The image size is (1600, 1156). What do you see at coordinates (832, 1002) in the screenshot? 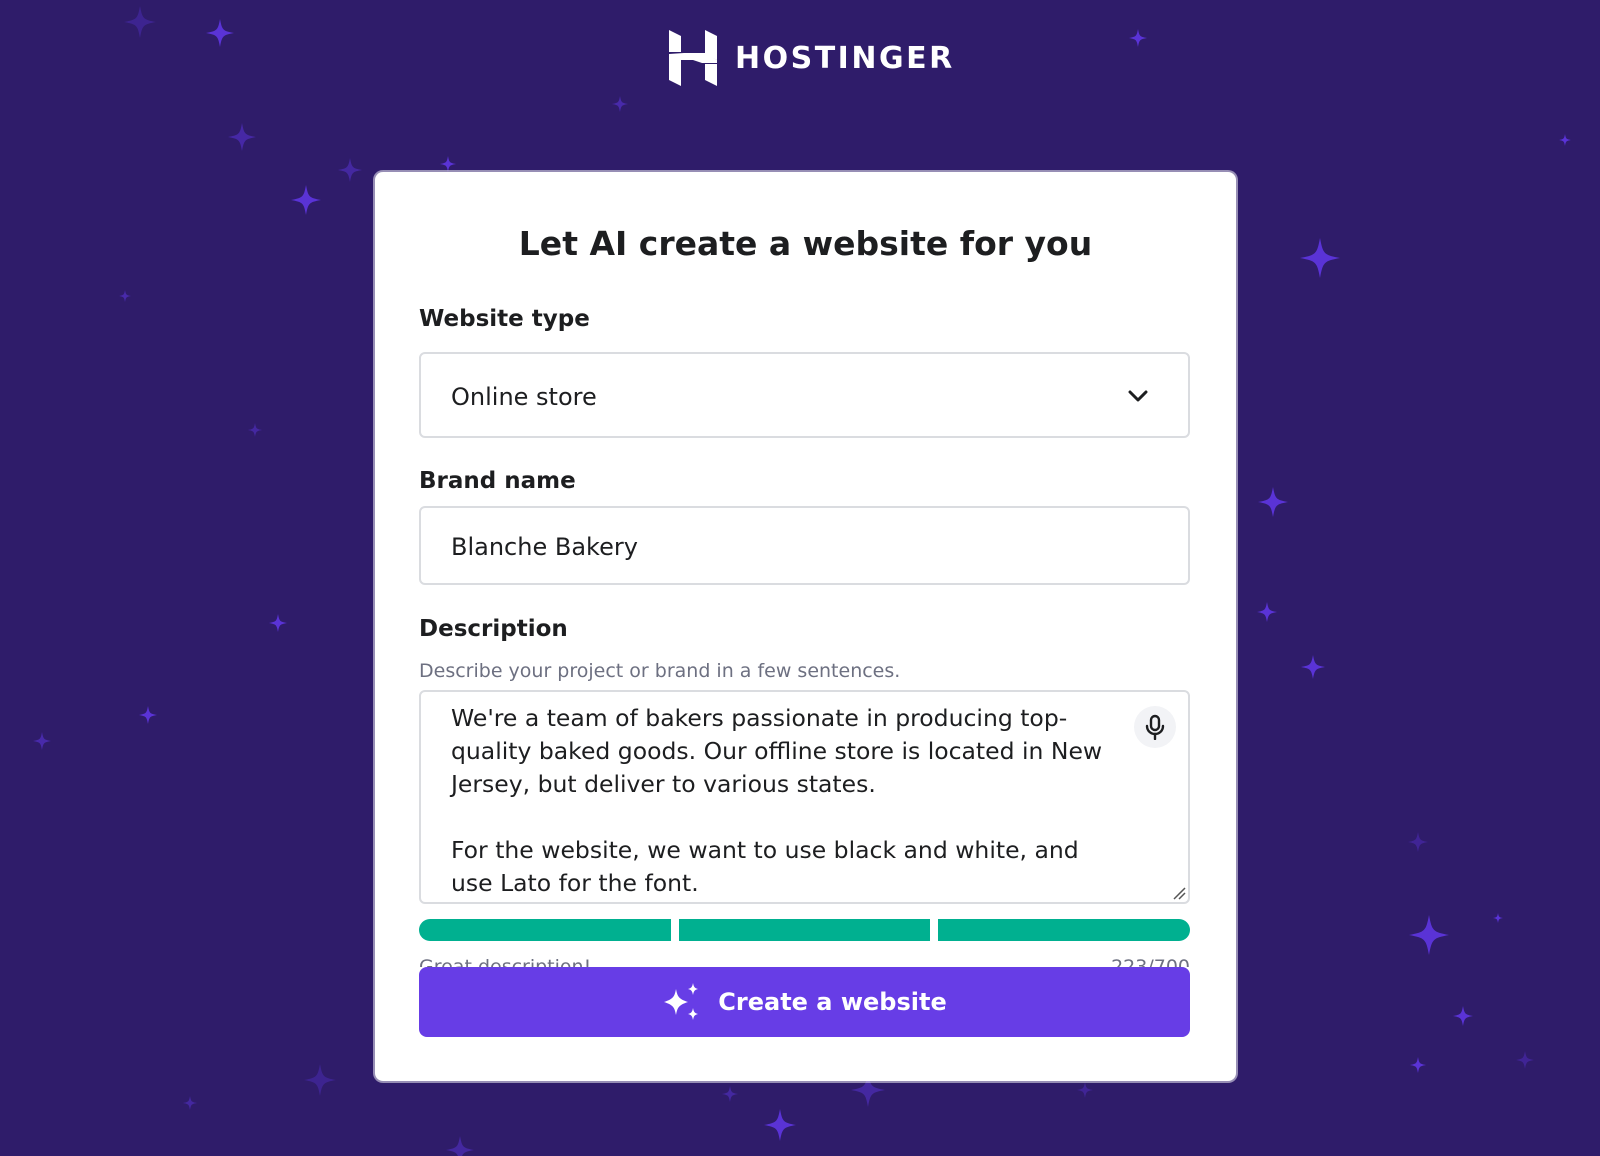
I see `create-website-label: Create a website` at bounding box center [832, 1002].